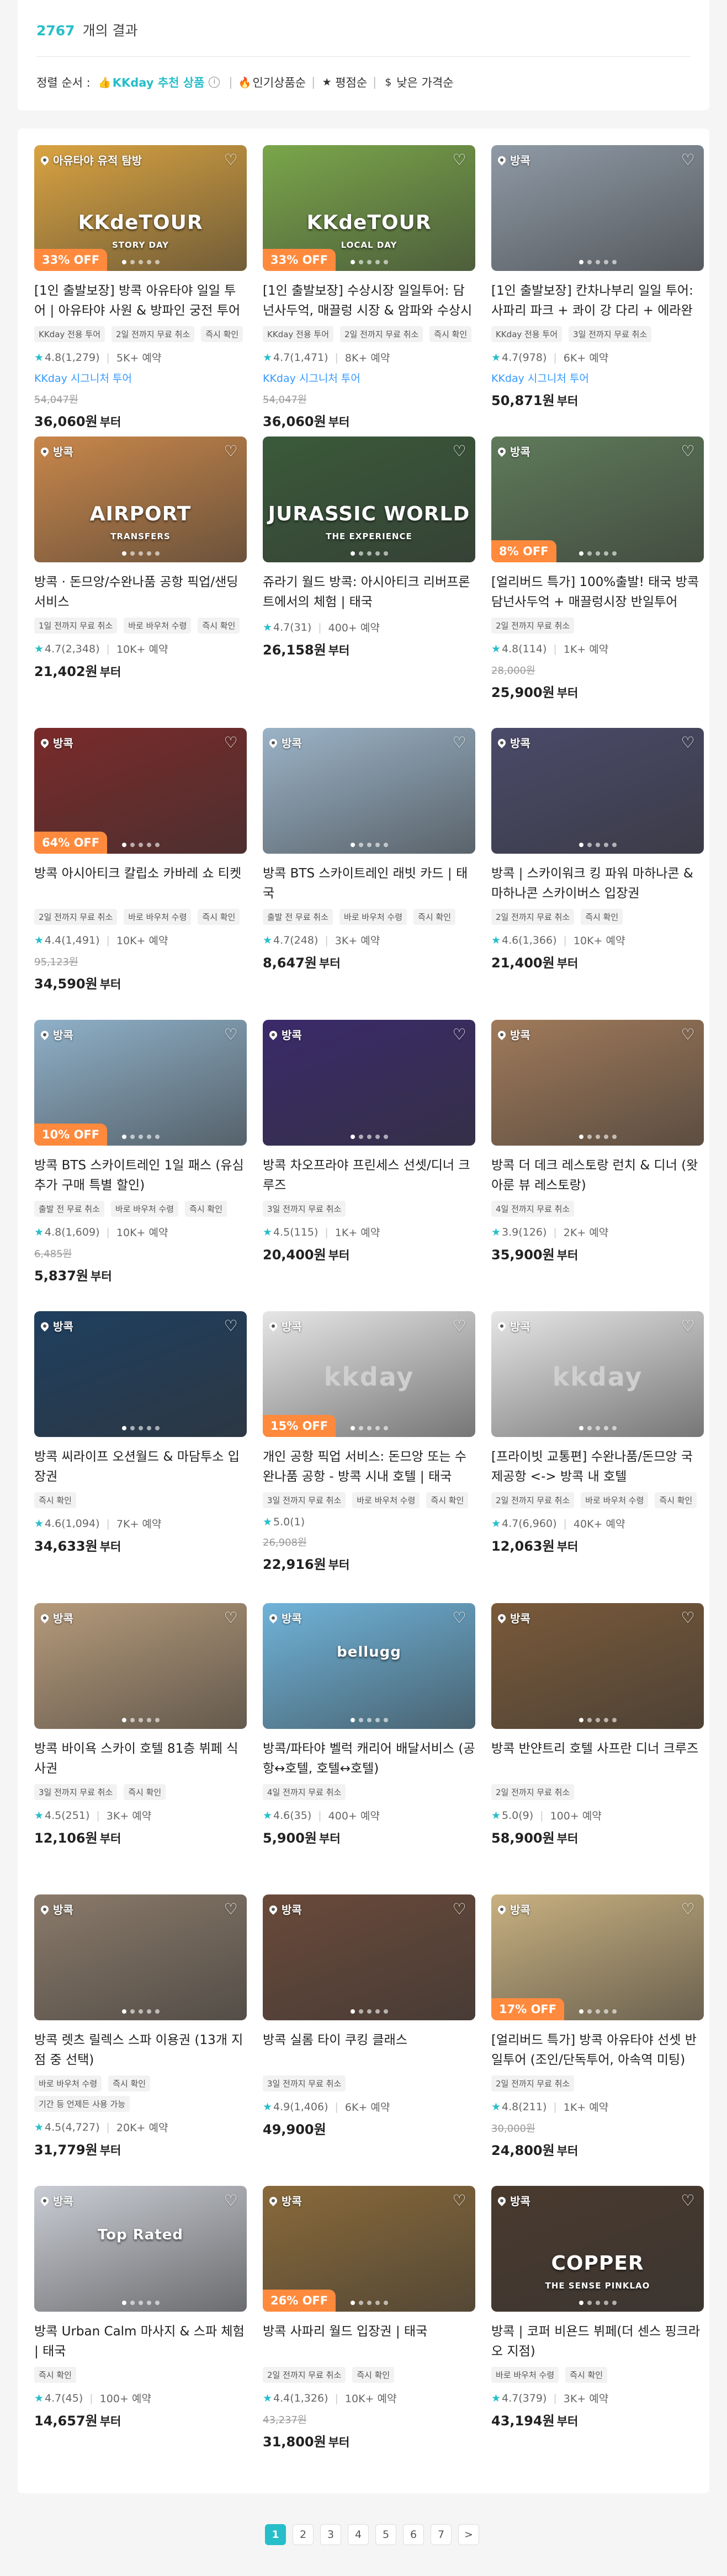  I want to click on product-image: 방콕 ♡ 8% OFF, so click(597, 499).